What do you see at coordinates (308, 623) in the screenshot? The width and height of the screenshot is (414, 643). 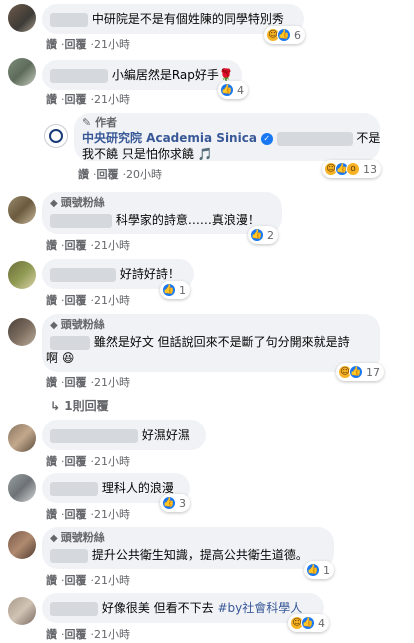 I see `reaction-summary: ☺ 👍 4` at bounding box center [308, 623].